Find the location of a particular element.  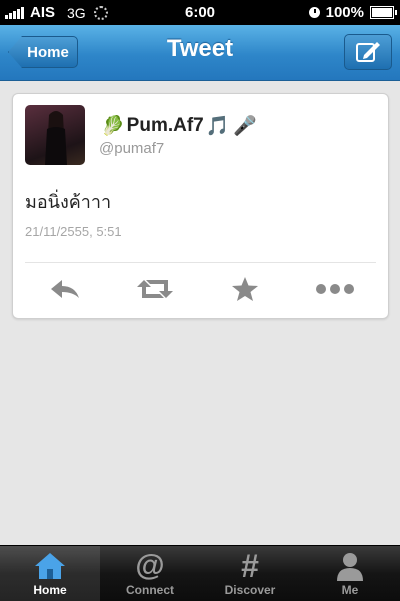

more-button is located at coordinates (335, 289).